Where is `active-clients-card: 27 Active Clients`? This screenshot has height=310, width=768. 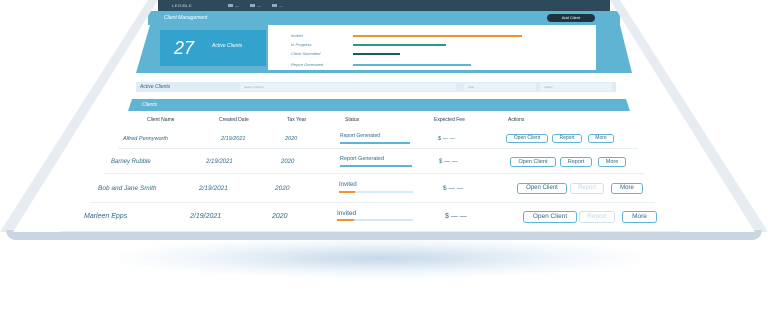
active-clients-card: 27 Active Clients is located at coordinates (213, 48).